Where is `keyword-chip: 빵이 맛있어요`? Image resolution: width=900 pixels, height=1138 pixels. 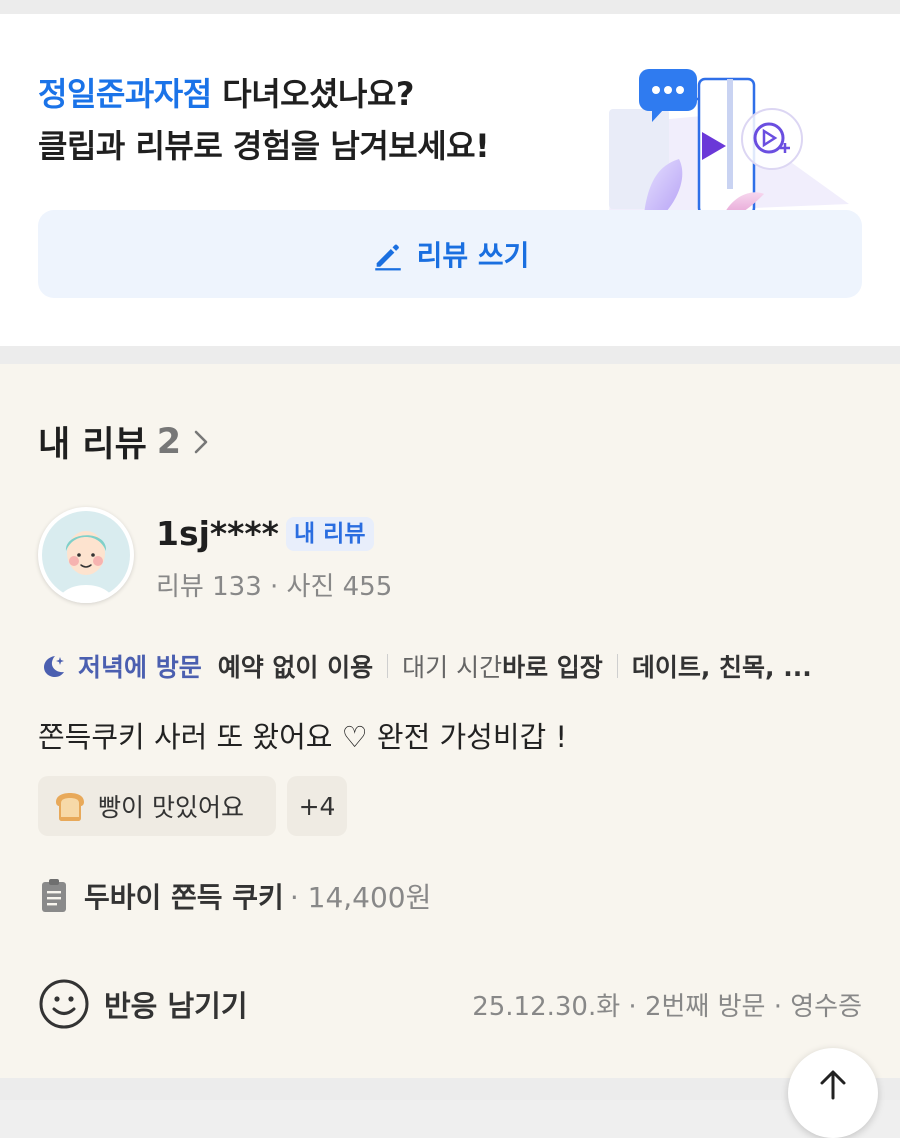
keyword-chip: 빵이 맛있어요 is located at coordinates (157, 806).